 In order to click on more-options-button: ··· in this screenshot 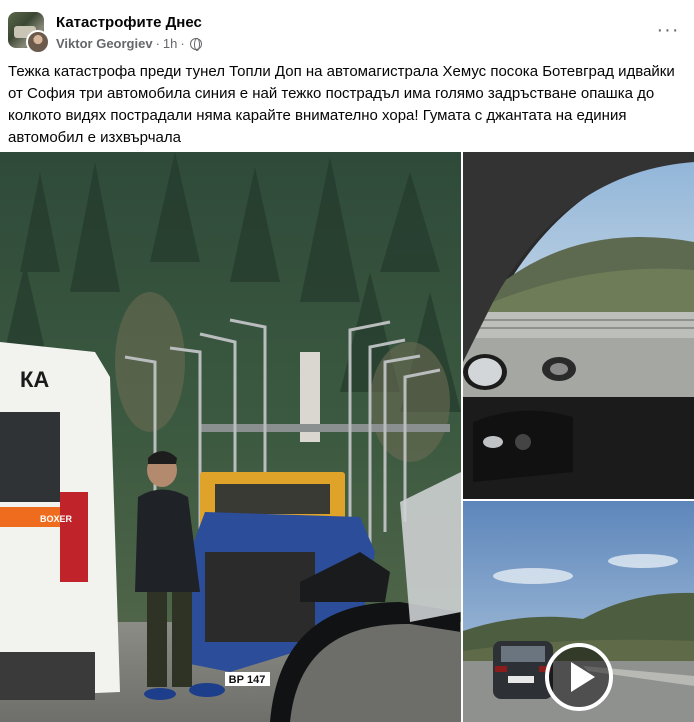, I will do `click(668, 30)`.